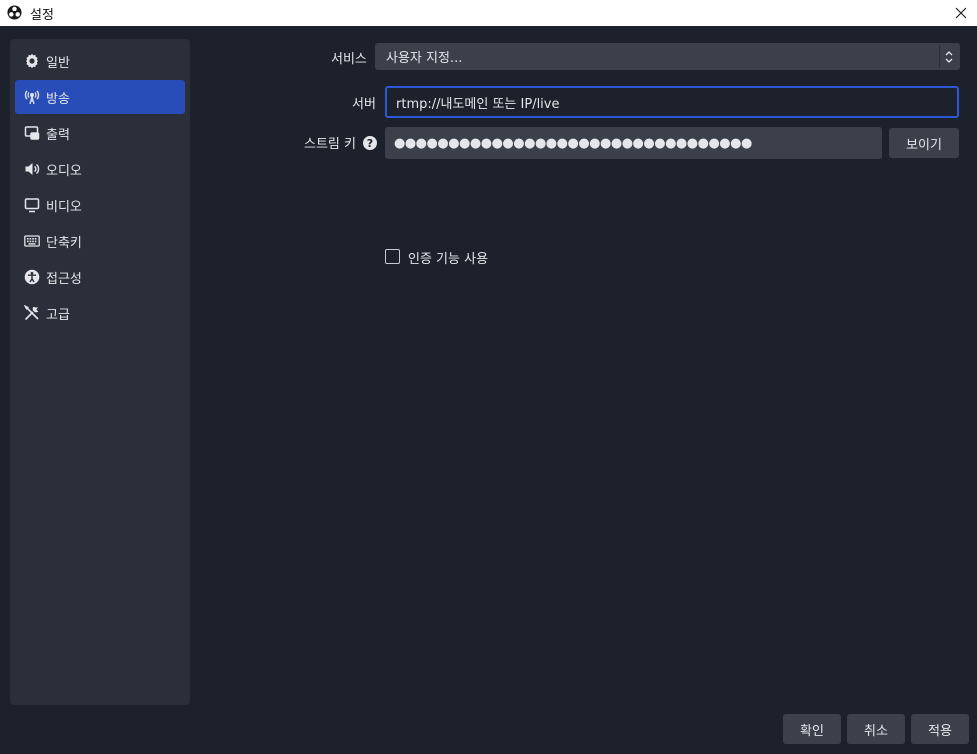 Image resolution: width=977 pixels, height=754 pixels. What do you see at coordinates (64, 279) in the screenshot?
I see `sidebar-item-label: 접근성` at bounding box center [64, 279].